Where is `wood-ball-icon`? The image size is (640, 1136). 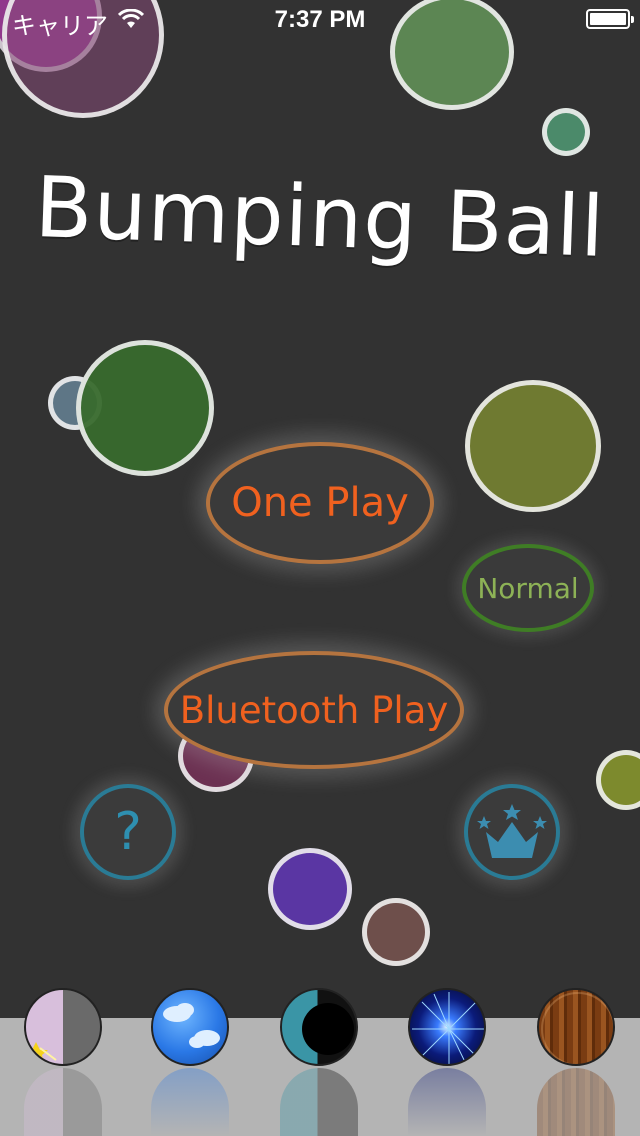
wood-ball-icon is located at coordinates (577, 1028).